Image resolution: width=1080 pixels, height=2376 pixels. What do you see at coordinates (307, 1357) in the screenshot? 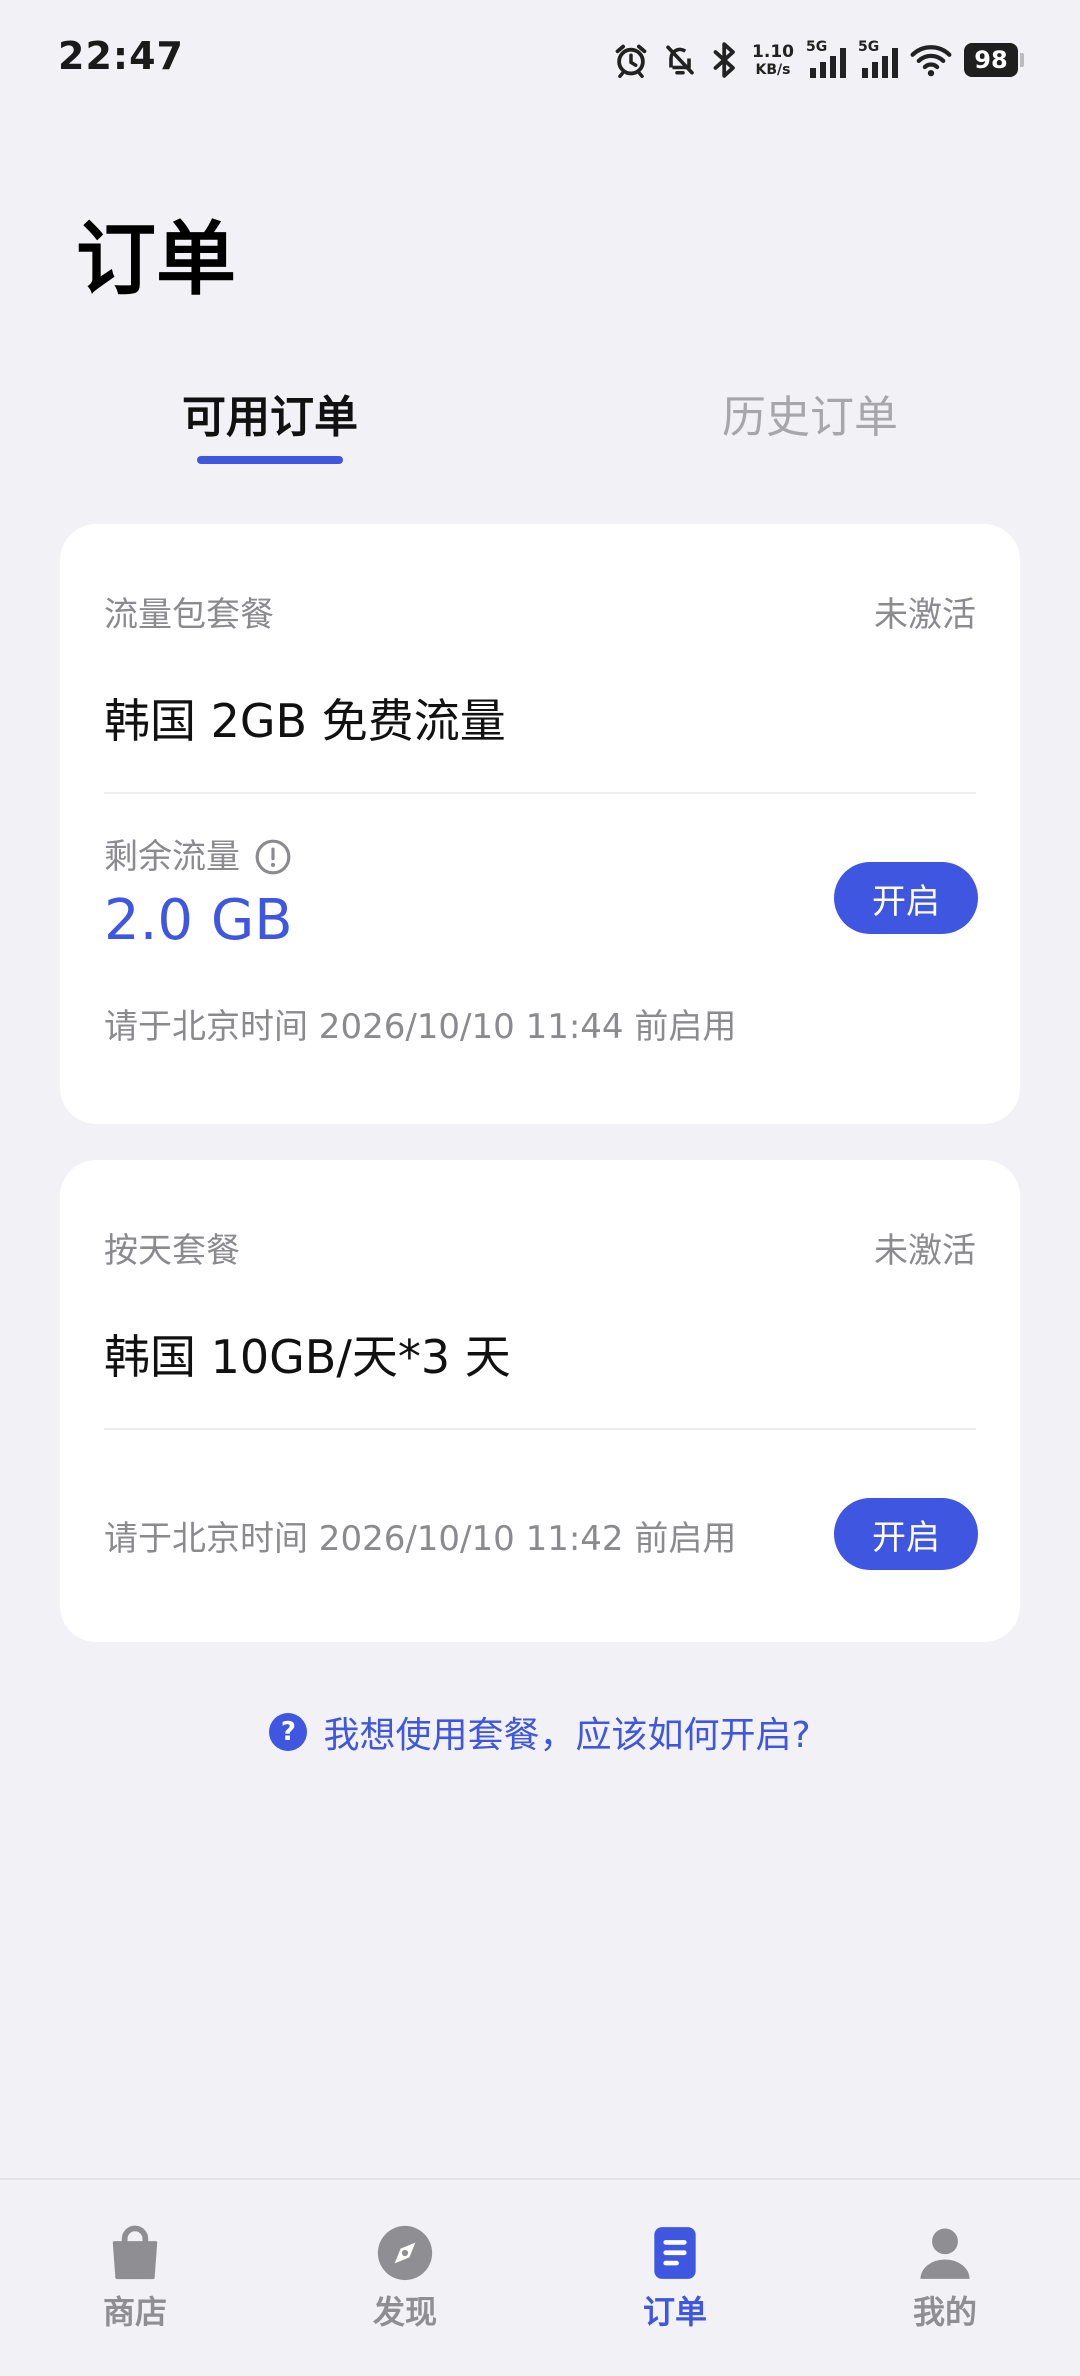
I see `order-name: 韩国 10GB/天*3 天` at bounding box center [307, 1357].